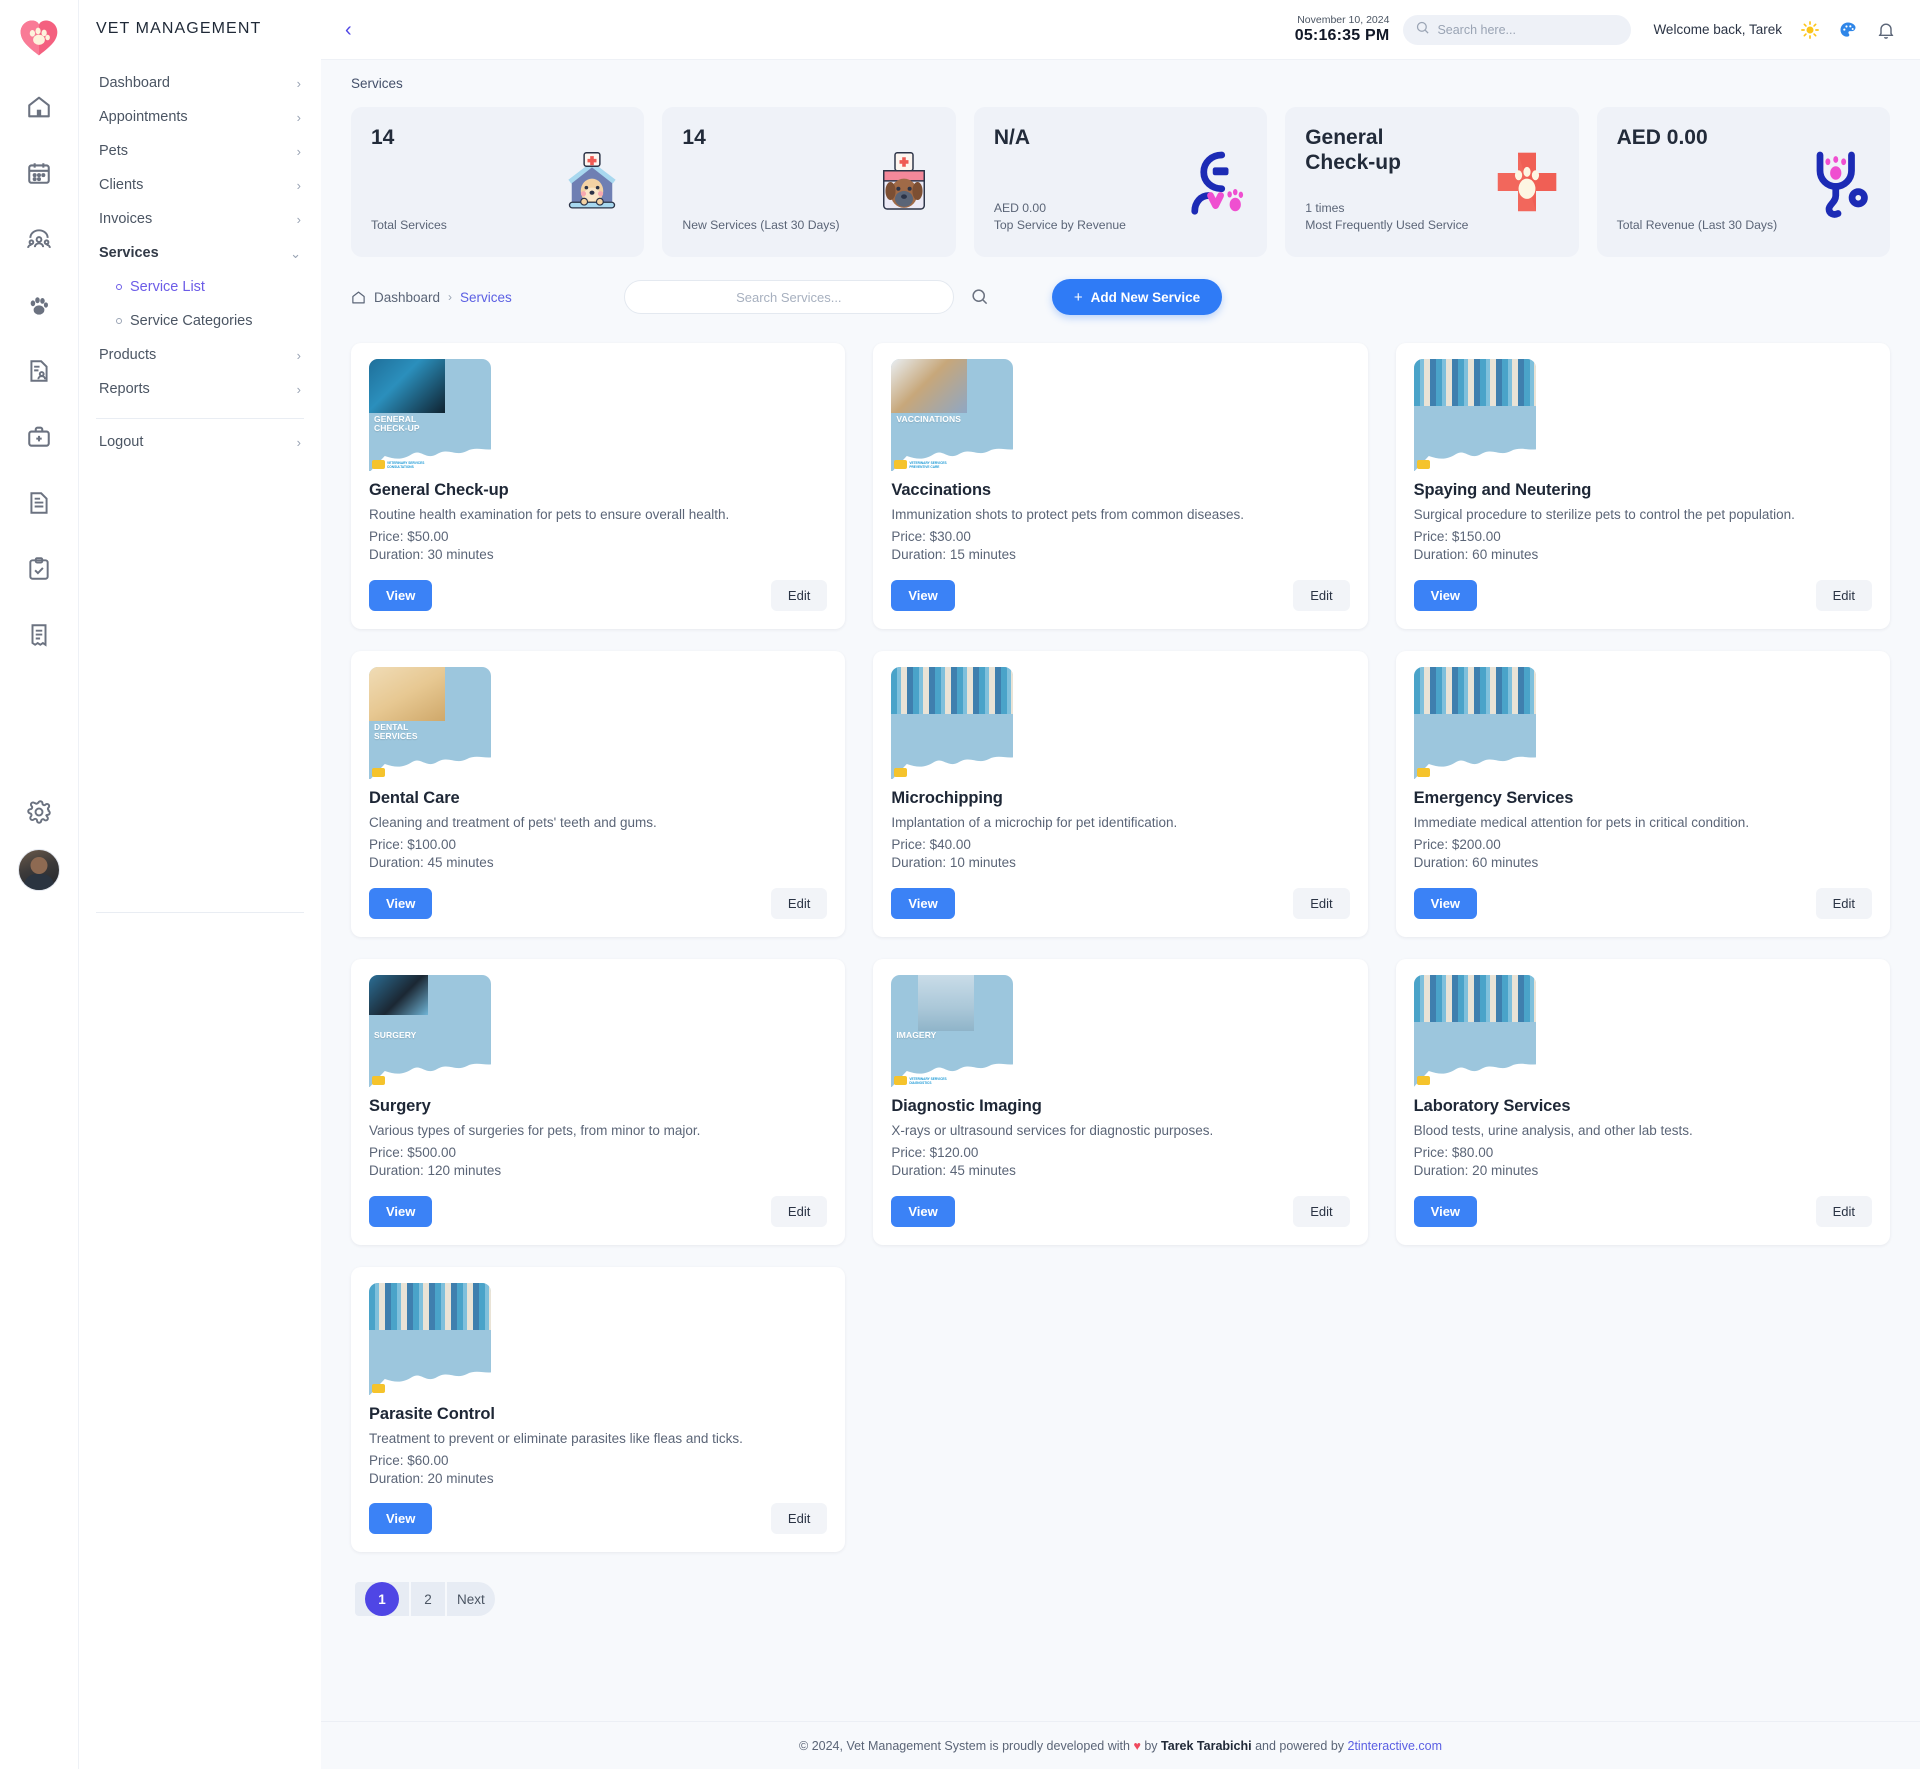 This screenshot has height=1769, width=1920. What do you see at coordinates (200, 151) in the screenshot?
I see `sidebar-item-pets: Pets ›` at bounding box center [200, 151].